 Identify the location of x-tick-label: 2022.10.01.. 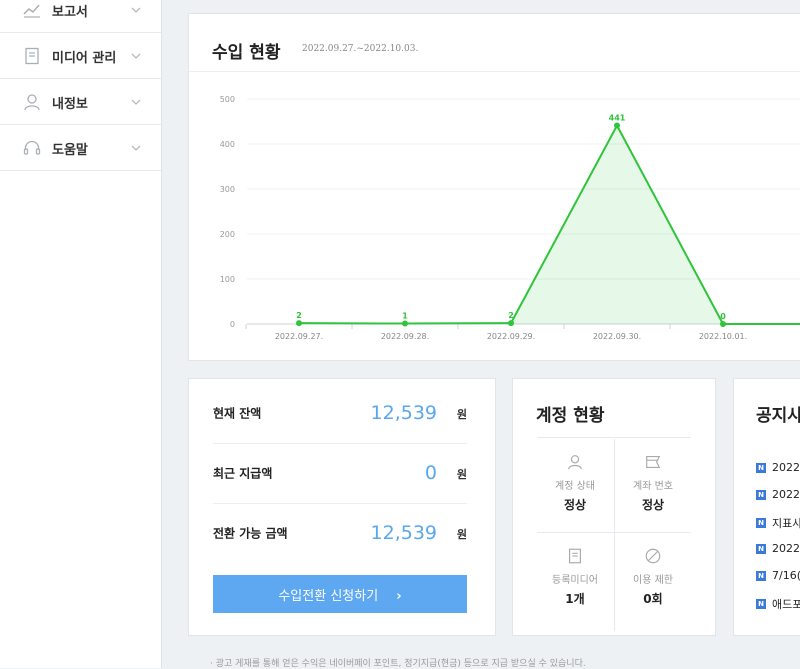
(723, 336).